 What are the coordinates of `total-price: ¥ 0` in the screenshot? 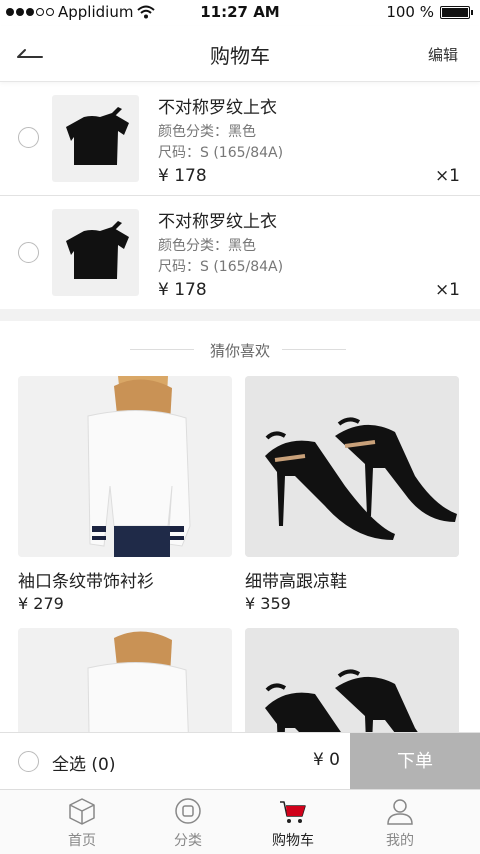 It's located at (326, 760).